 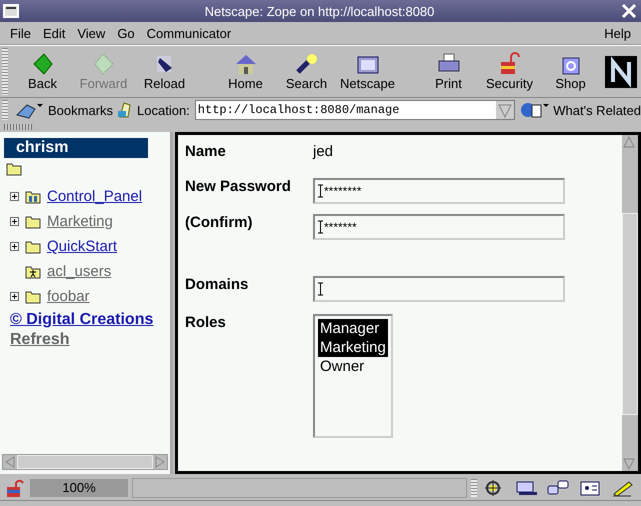 What do you see at coordinates (68, 296) in the screenshot?
I see `tree-link: foobar` at bounding box center [68, 296].